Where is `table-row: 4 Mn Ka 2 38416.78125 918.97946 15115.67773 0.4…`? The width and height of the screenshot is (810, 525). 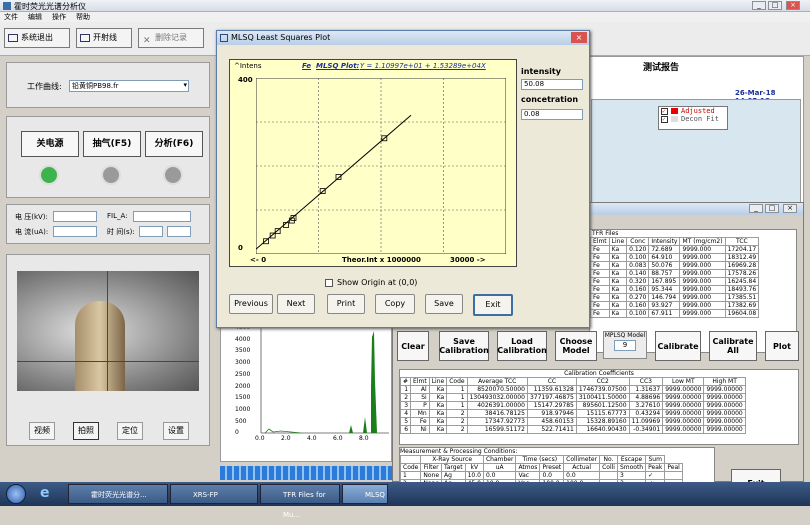
table-row: 4 Mn Ka 2 38416.78125 918.97946 15115.67773 0.4… is located at coordinates (573, 413).